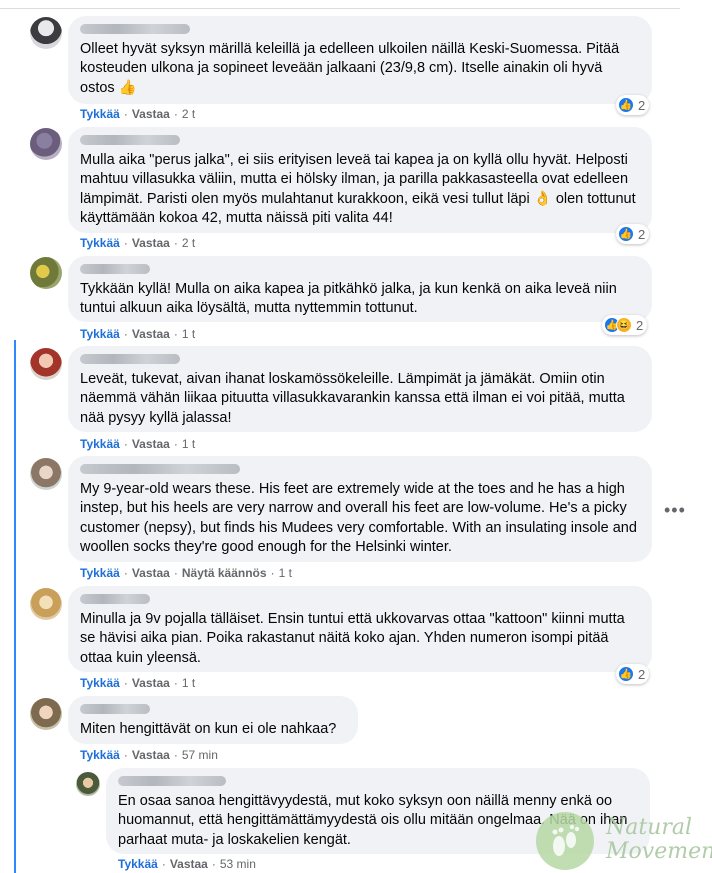 This screenshot has height=873, width=712. I want to click on comment-actions: Tykkää · Vastaa · 57 min, so click(149, 755).